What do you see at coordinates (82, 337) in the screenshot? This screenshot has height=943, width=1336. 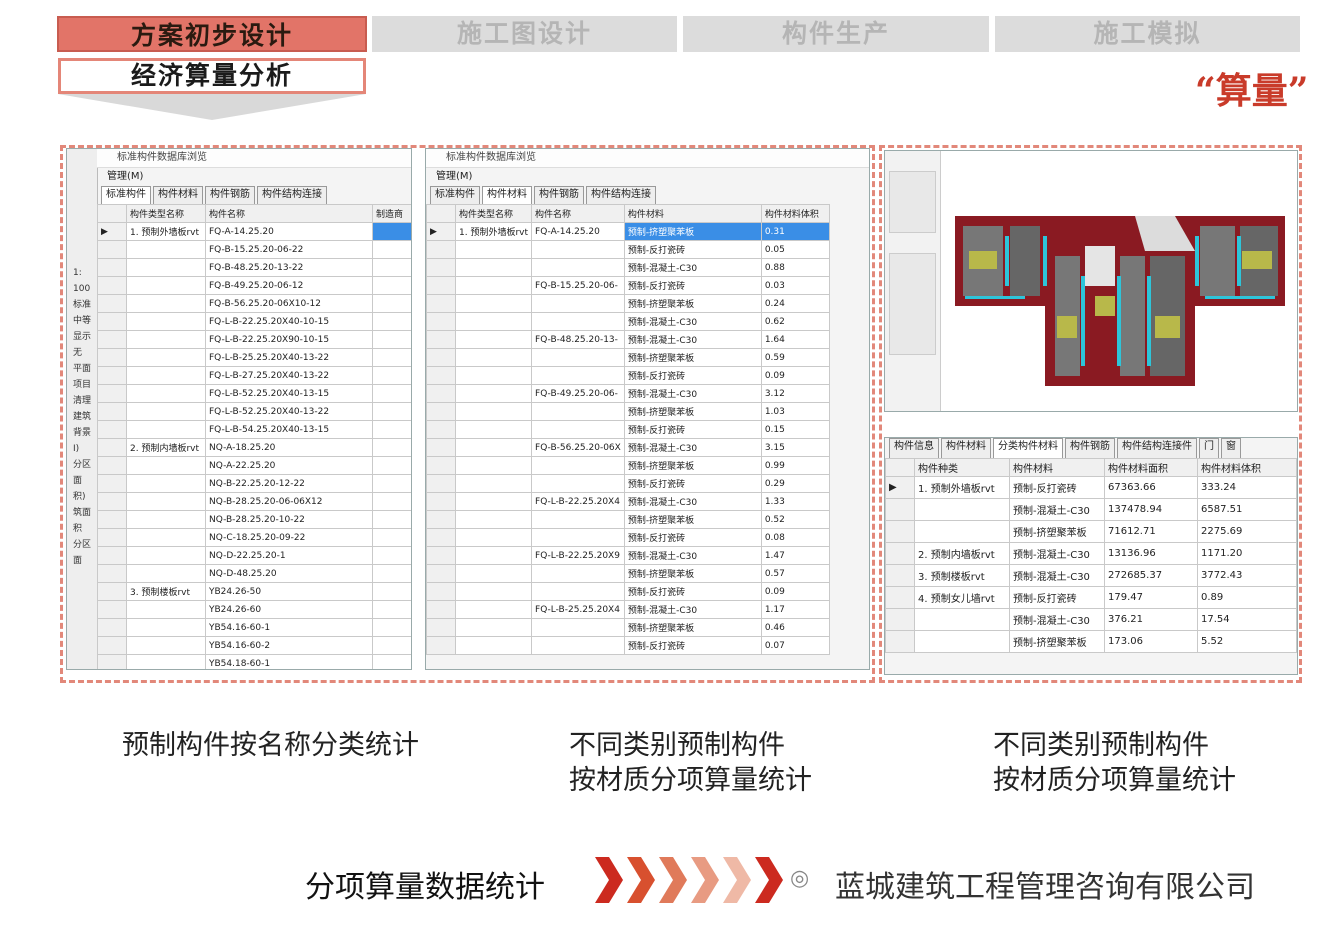 I see `side-label: 显示` at bounding box center [82, 337].